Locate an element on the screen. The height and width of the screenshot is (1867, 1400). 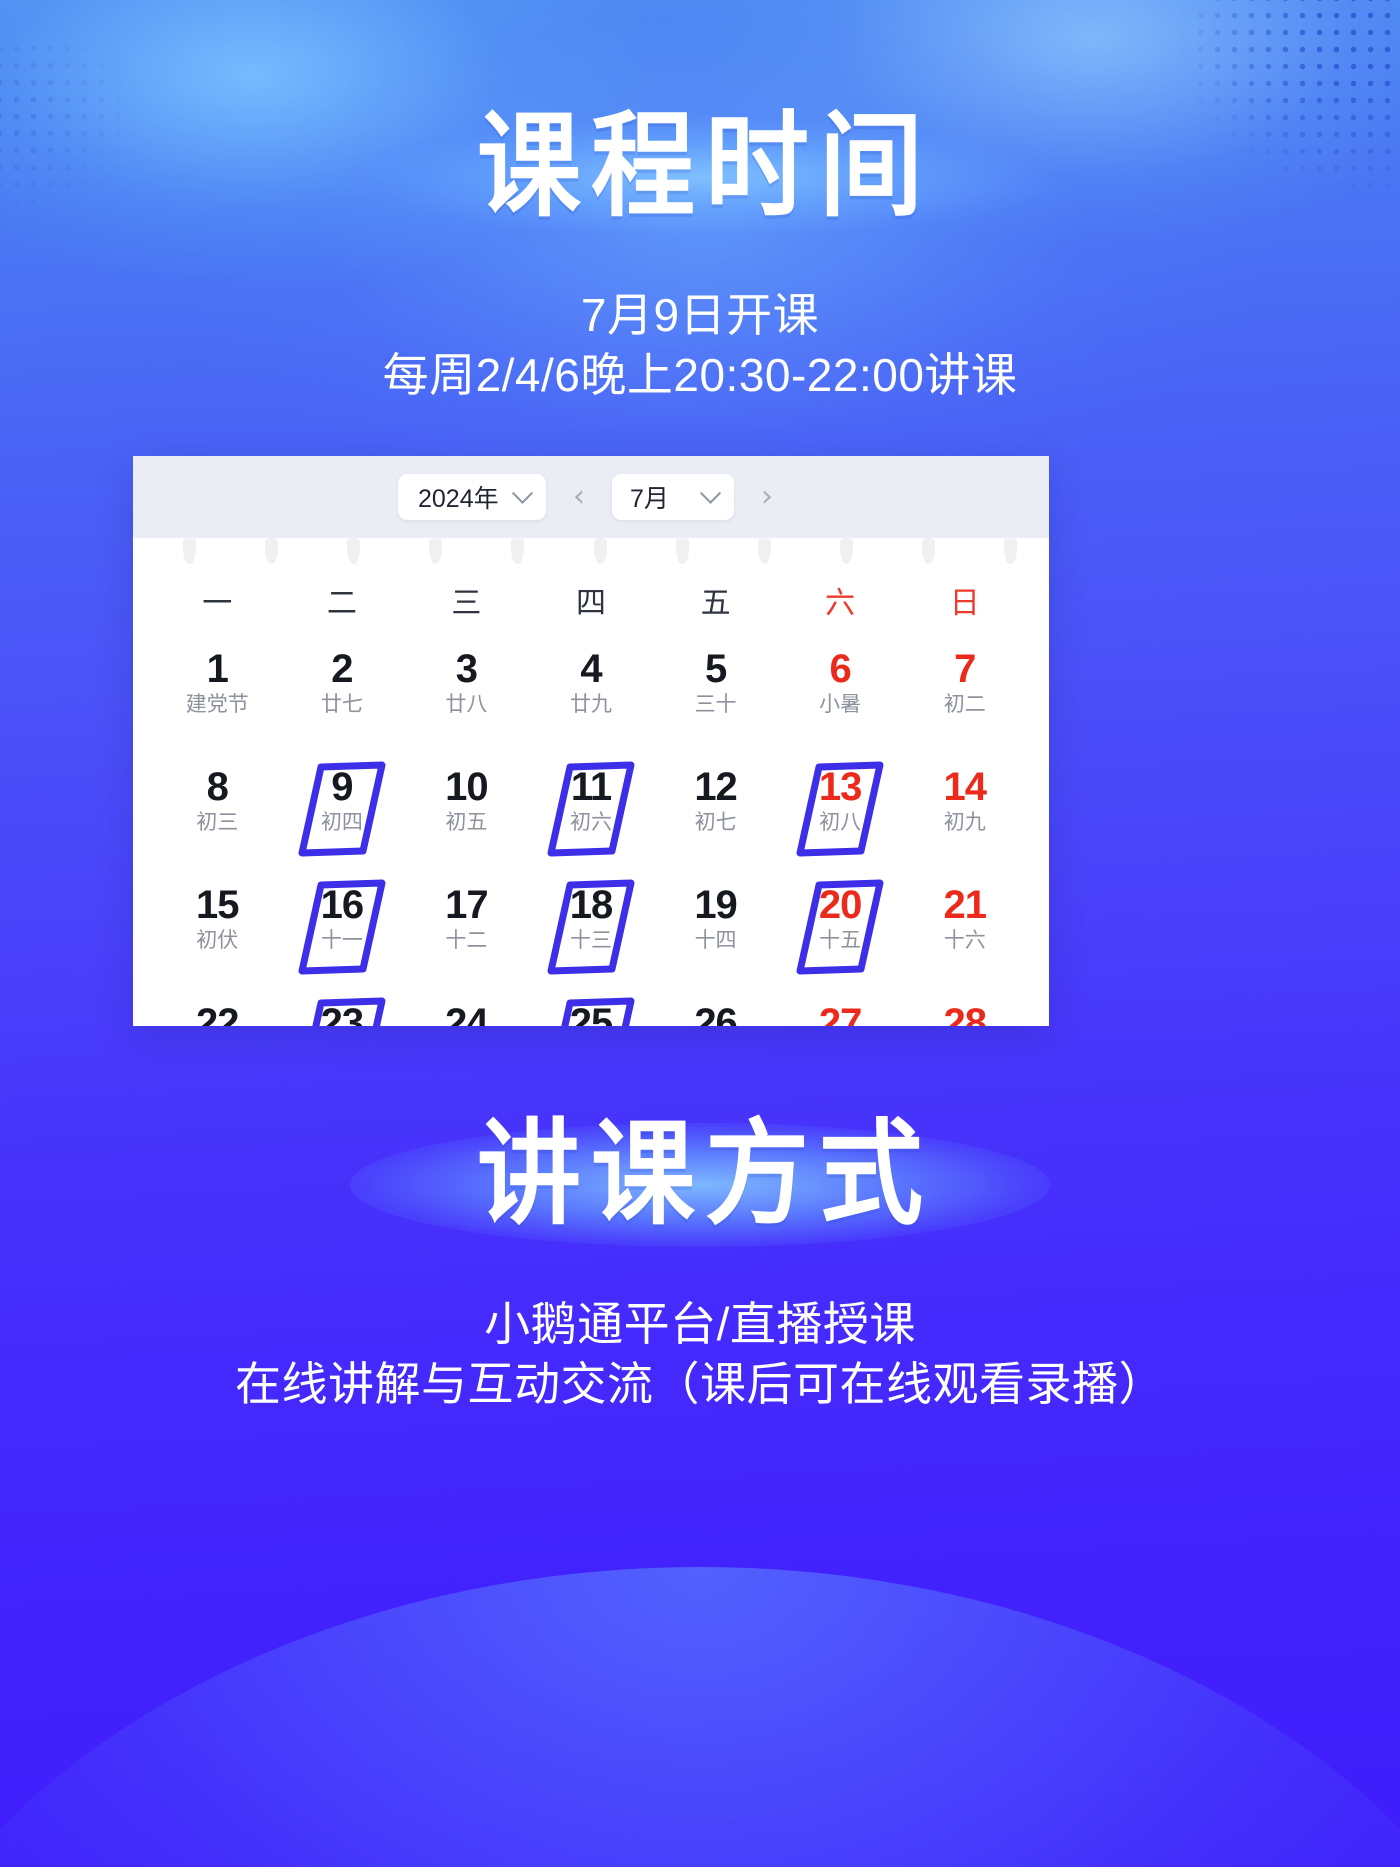
calendar-day-lunar: 三十 is located at coordinates (715, 705).